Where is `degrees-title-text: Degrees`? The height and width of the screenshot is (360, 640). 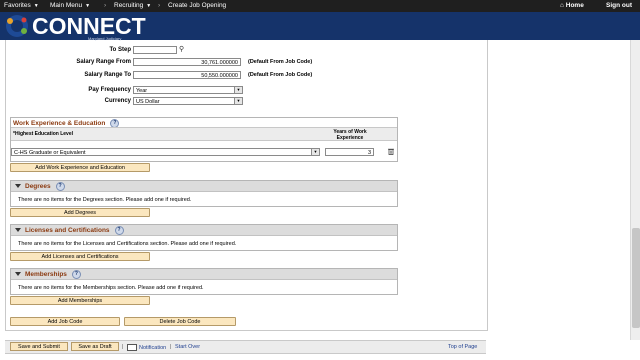 degrees-title-text: Degrees is located at coordinates (38, 187).